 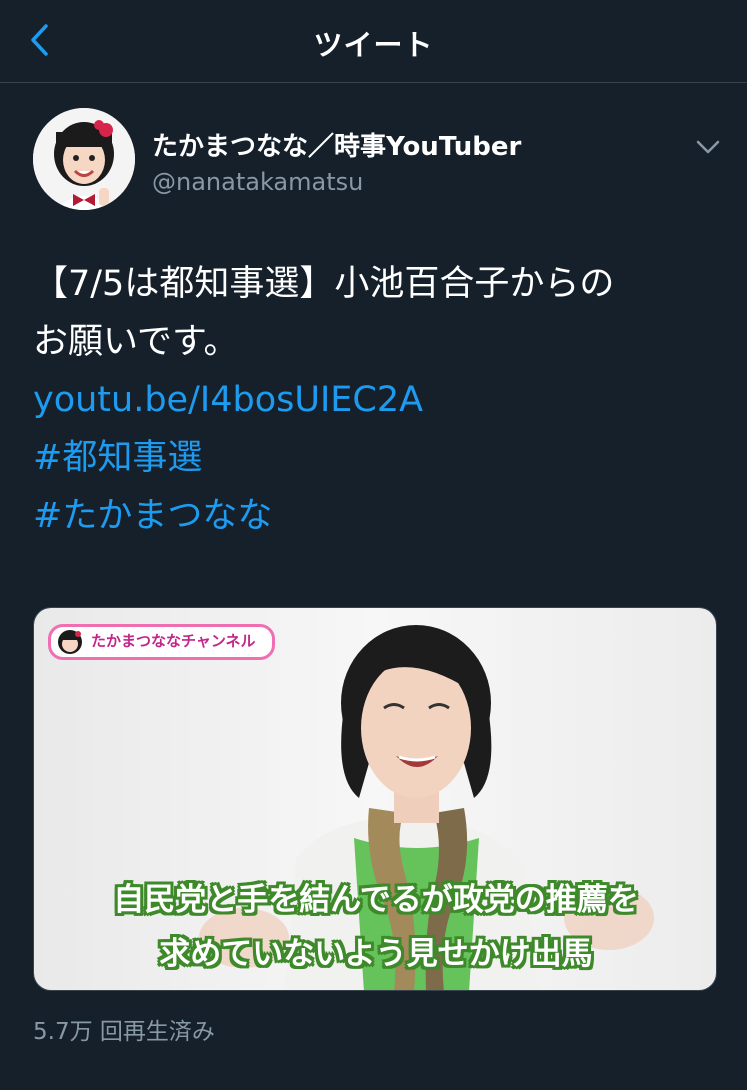 What do you see at coordinates (124, 1032) in the screenshot?
I see `view-count: 5.7万 回再生済み` at bounding box center [124, 1032].